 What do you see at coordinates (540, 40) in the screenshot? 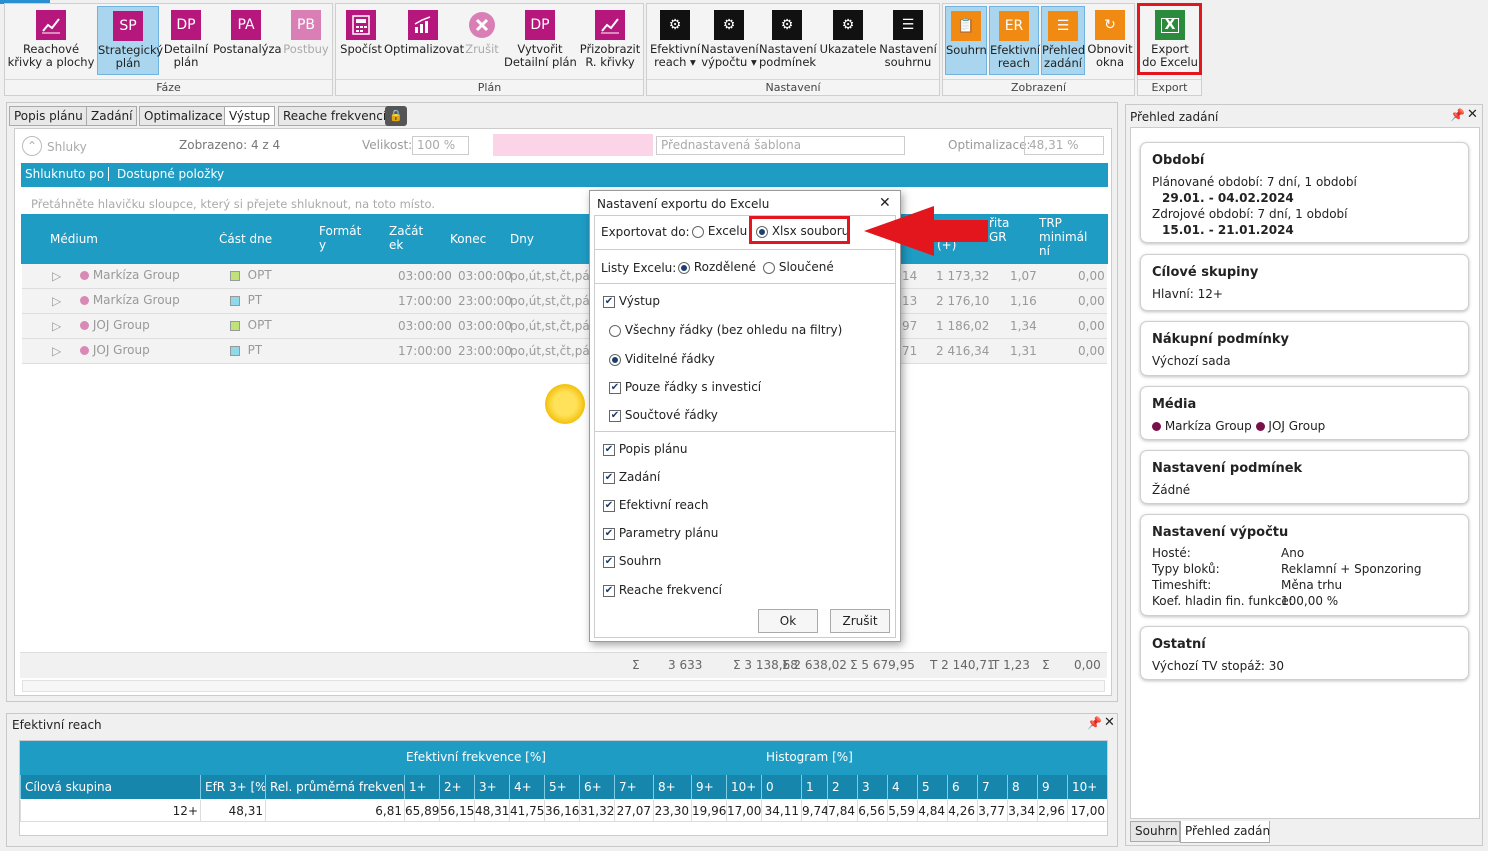
I see `create-detail-plan-button: DP Vytvořit Detailní plán` at bounding box center [540, 40].